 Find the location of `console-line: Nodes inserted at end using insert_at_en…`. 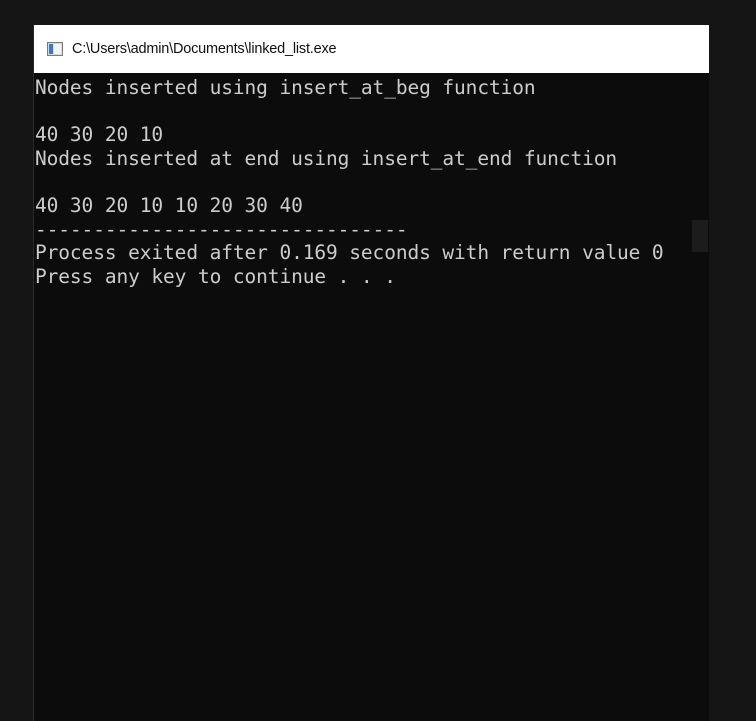

console-line: Nodes inserted at end using insert_at_en… is located at coordinates (326, 158).